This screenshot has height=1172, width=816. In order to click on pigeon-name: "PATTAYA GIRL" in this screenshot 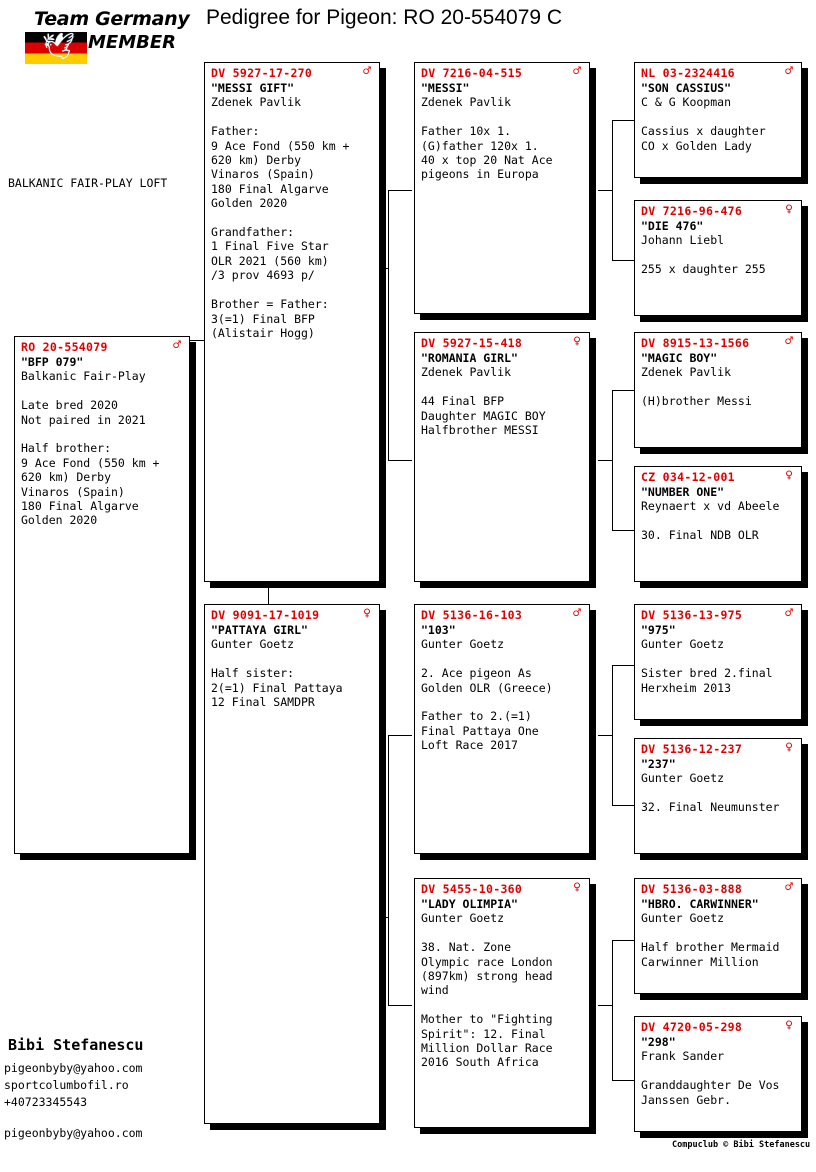, I will do `click(259, 630)`.